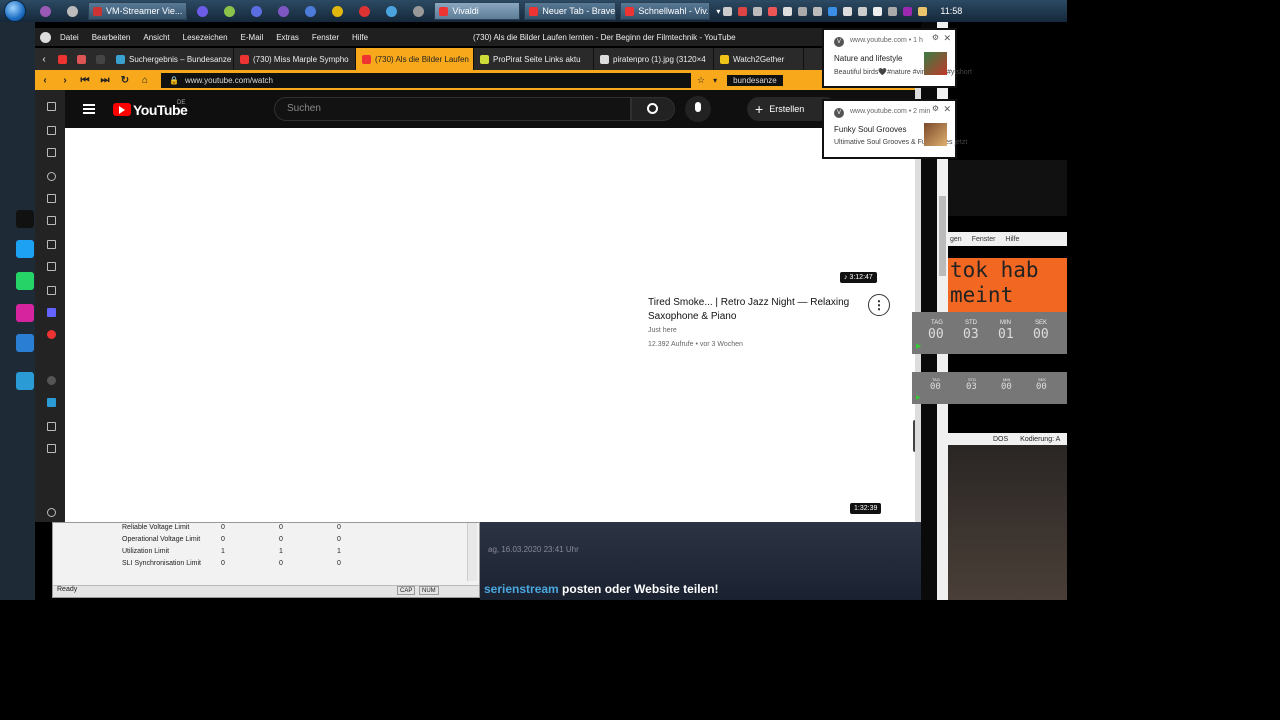 The image size is (1280, 720). I want to click on telegram-icon, so click(25, 381).